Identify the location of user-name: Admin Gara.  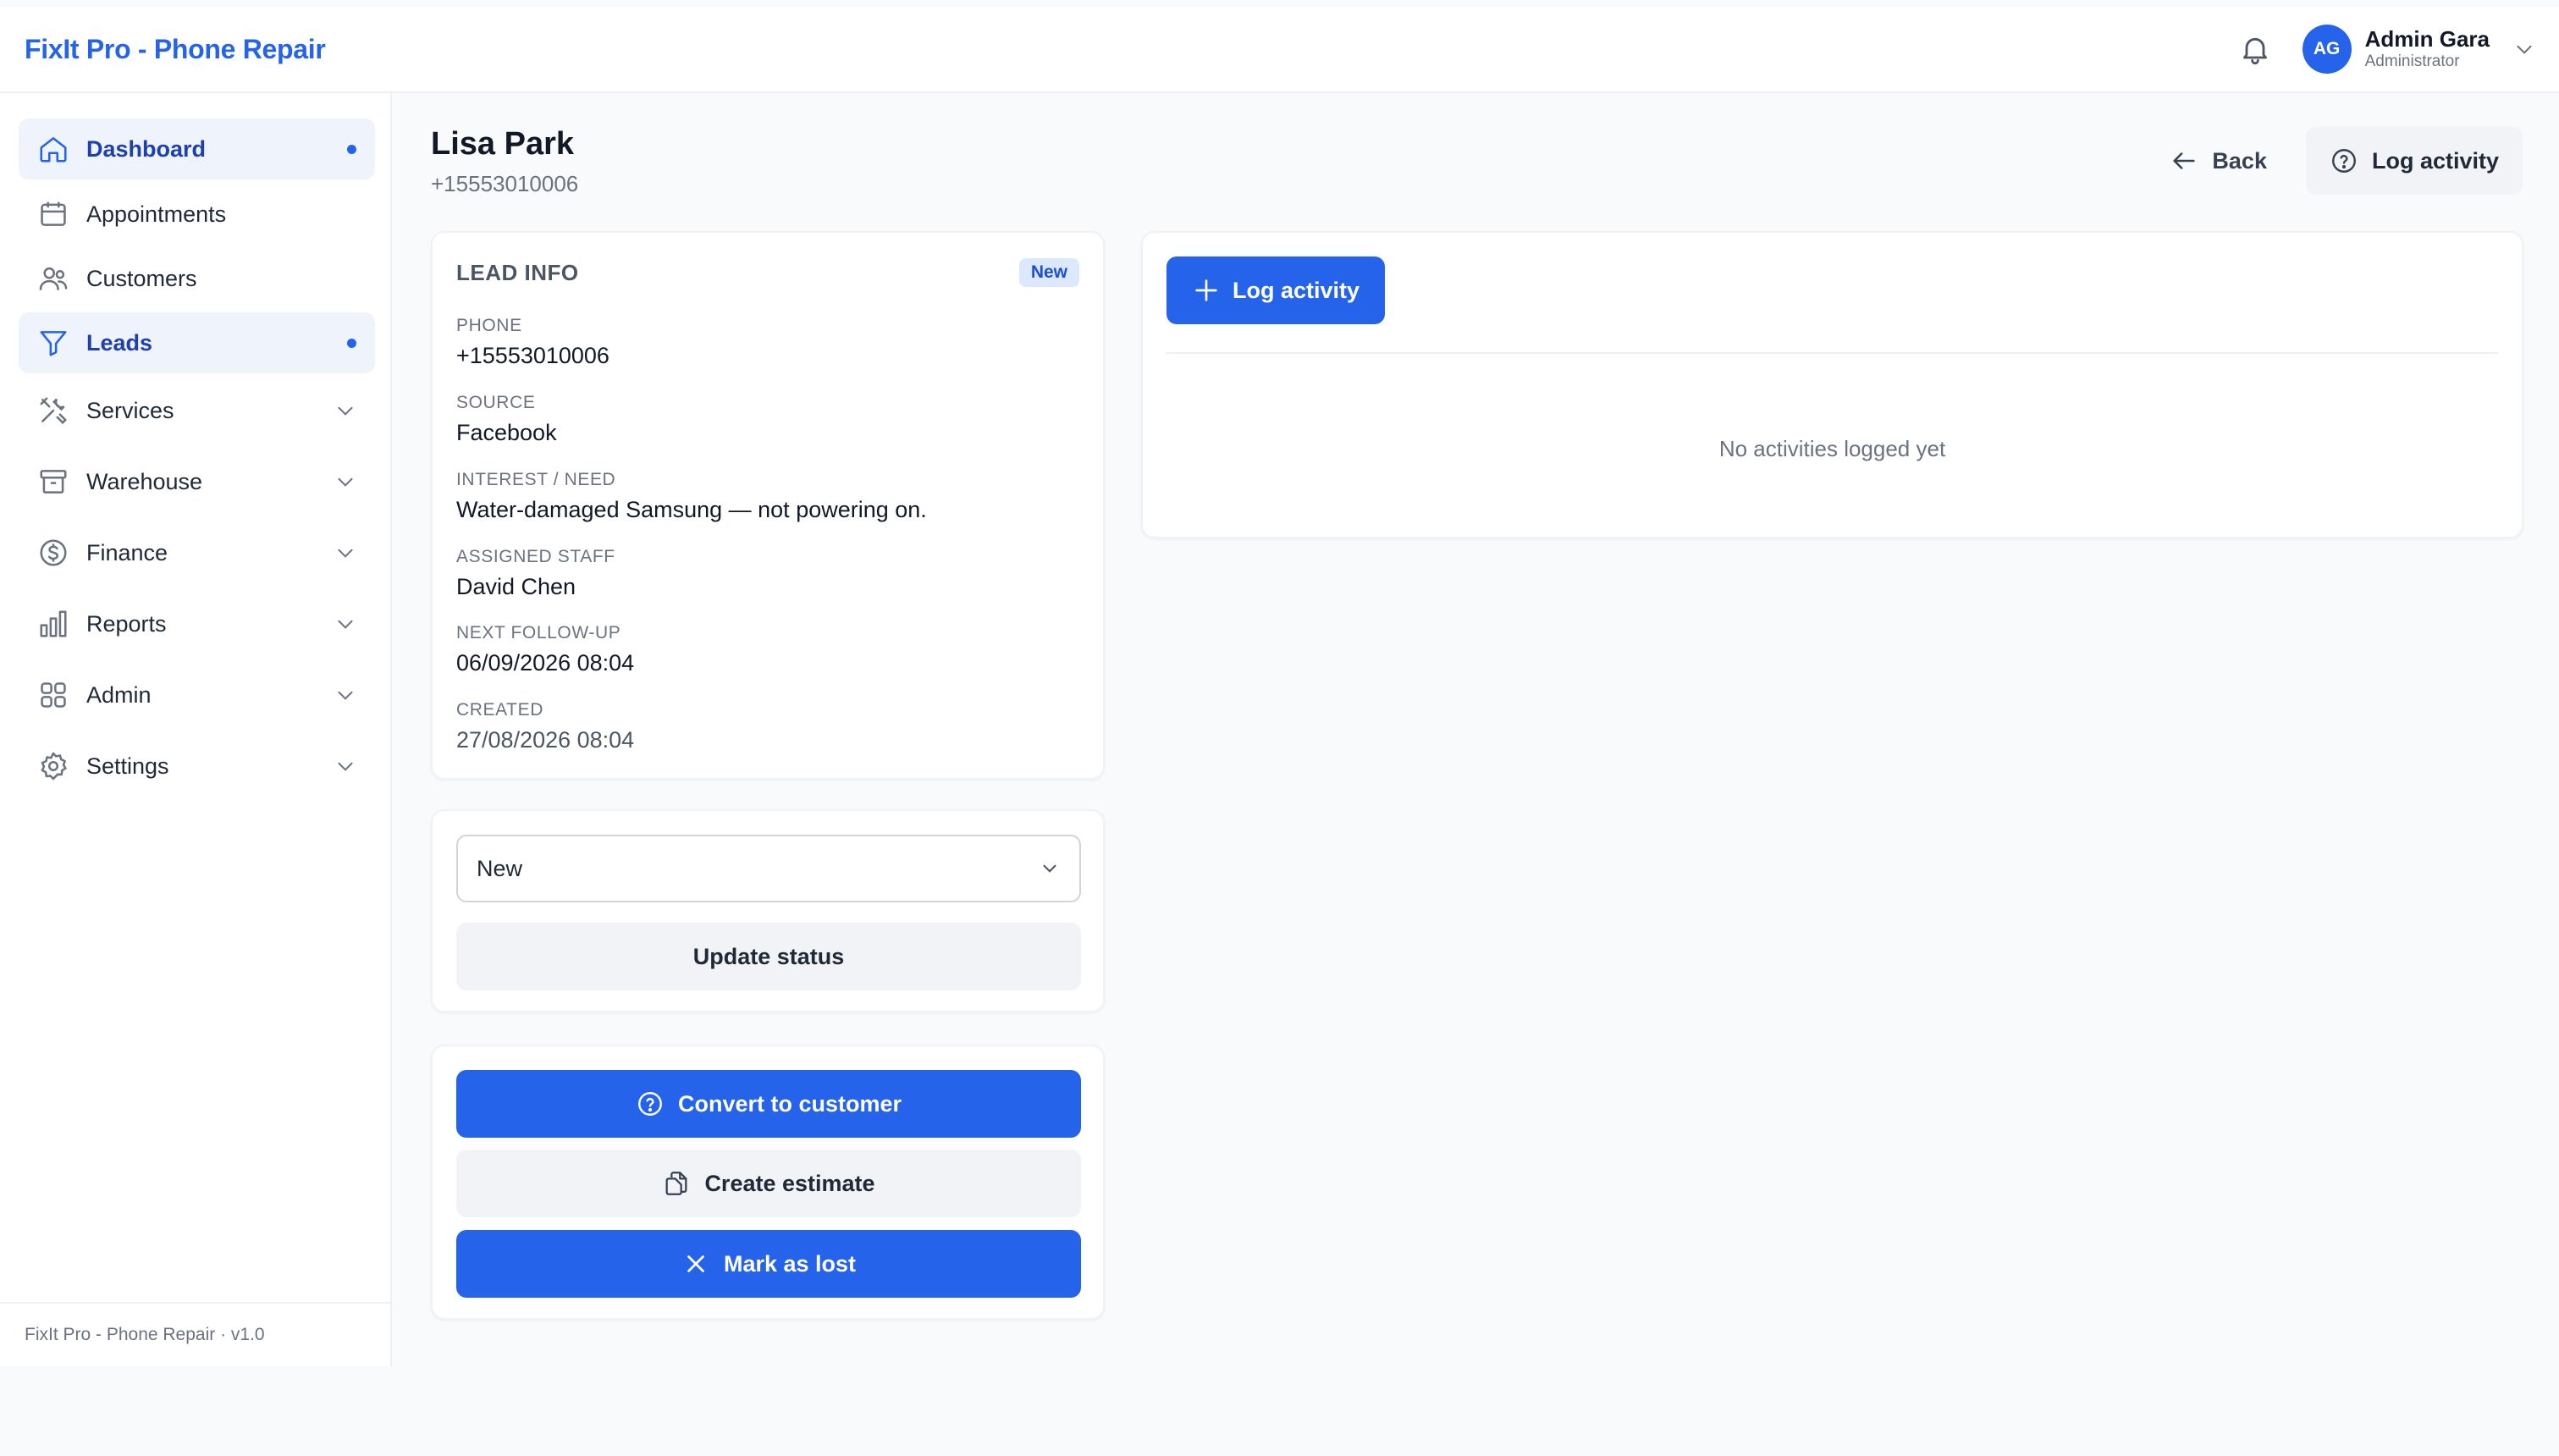
(2427, 39).